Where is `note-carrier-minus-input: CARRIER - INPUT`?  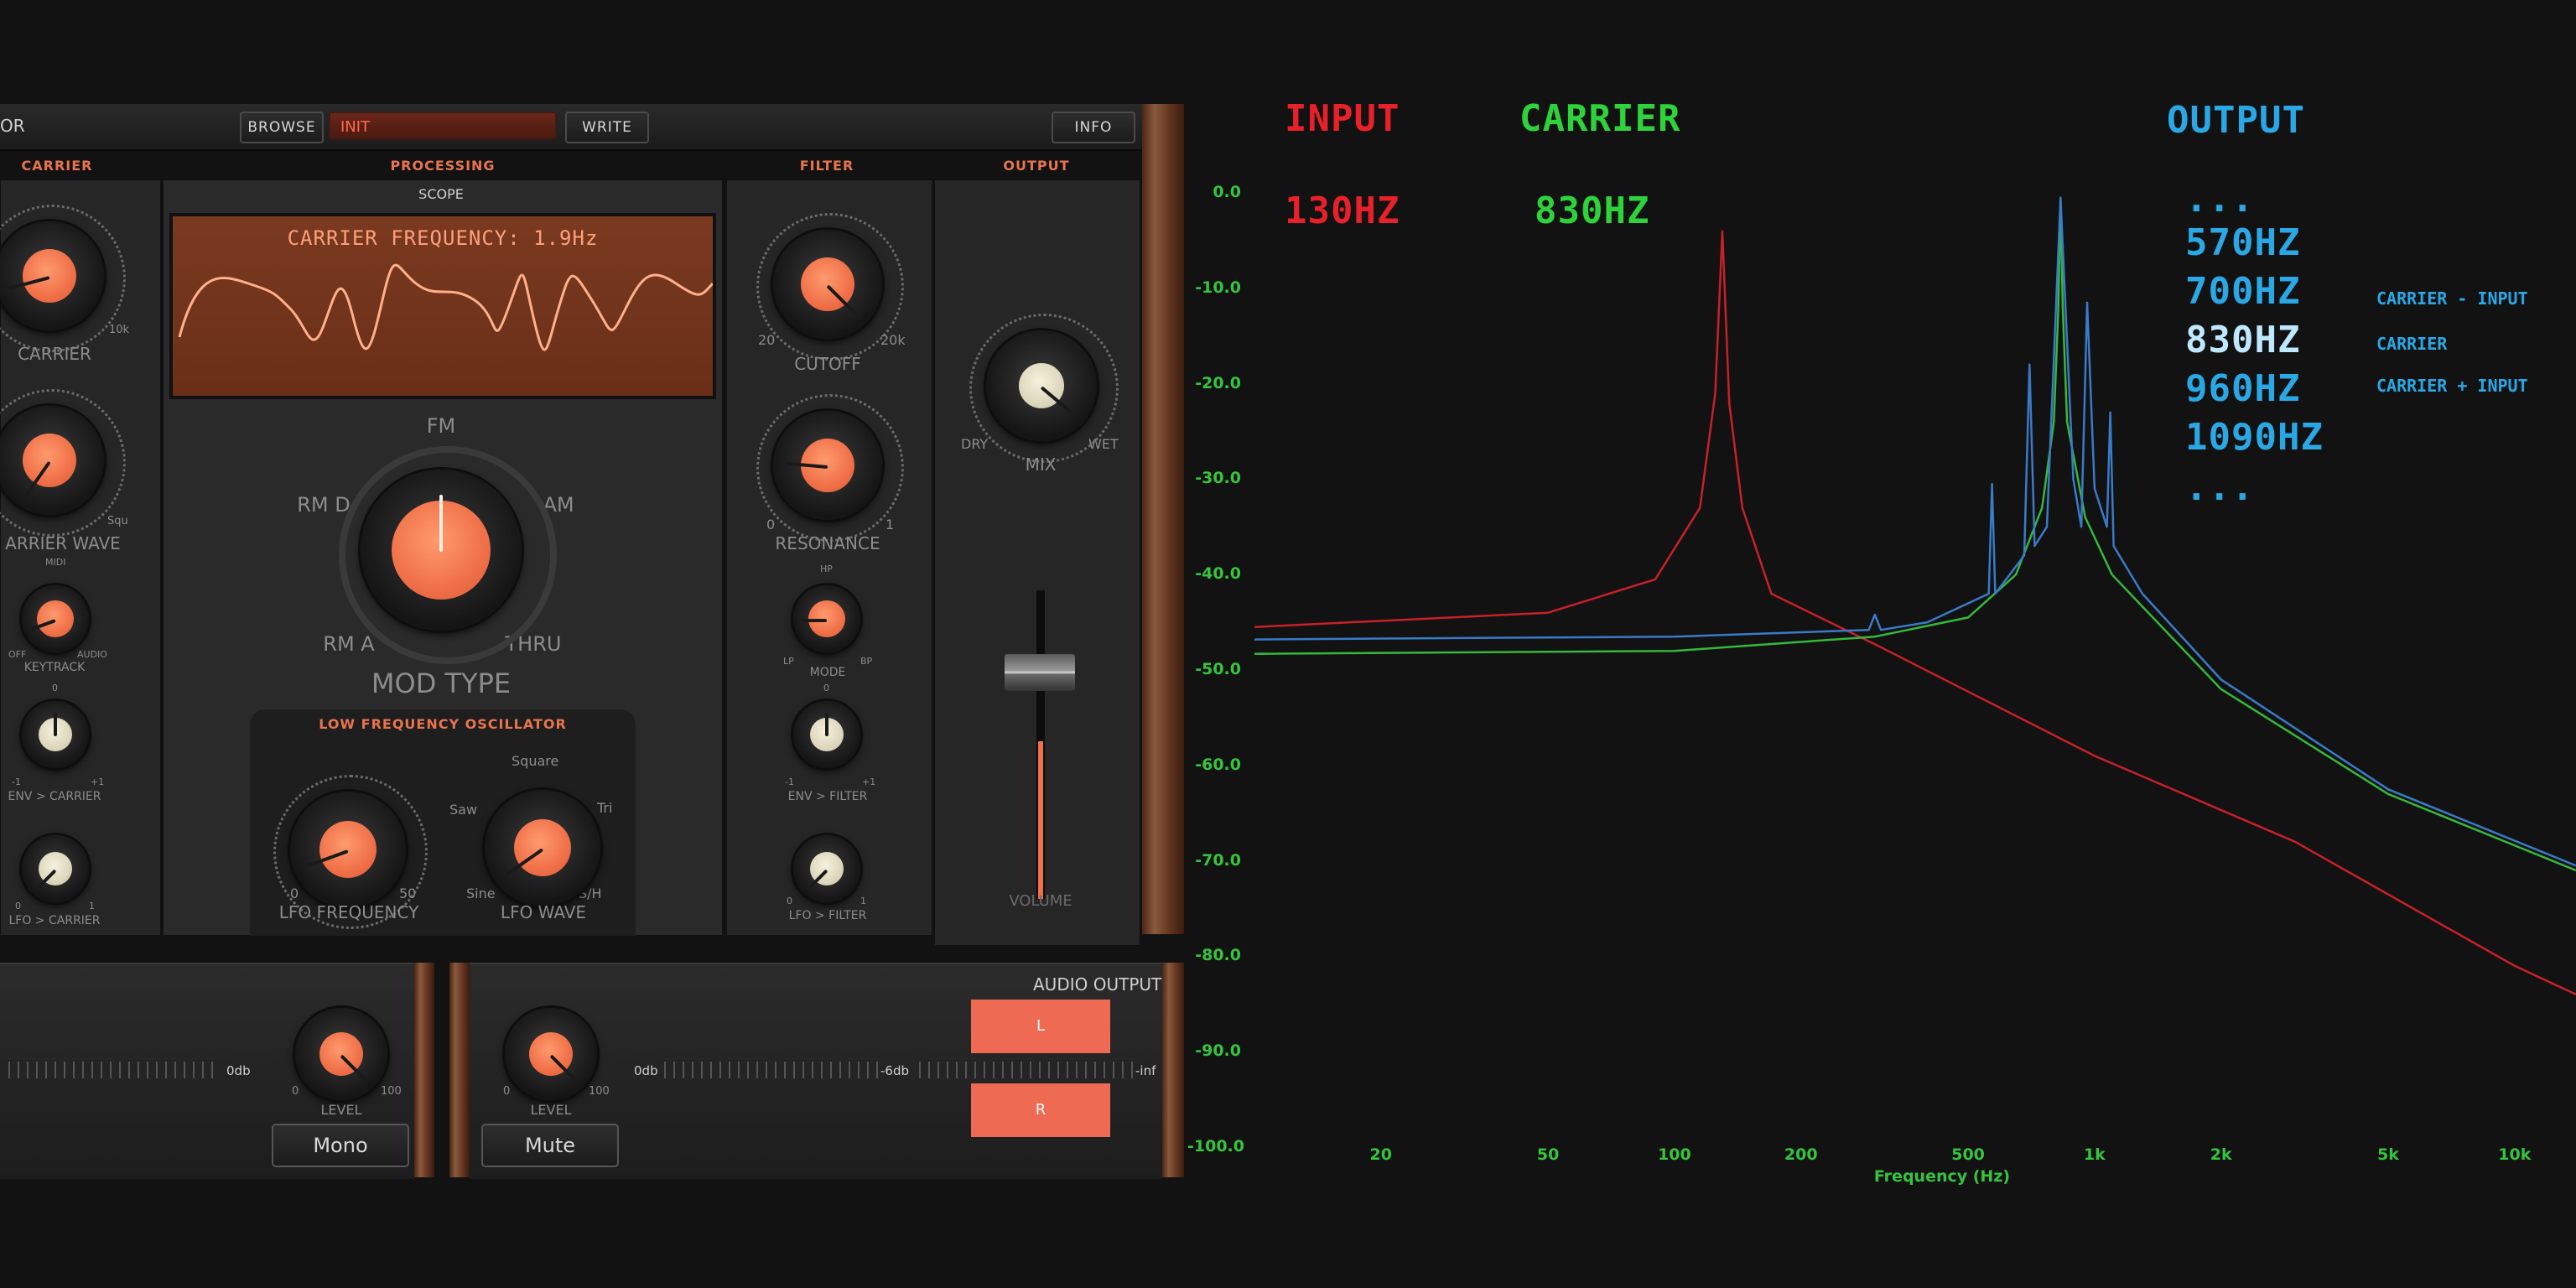 note-carrier-minus-input: CARRIER - INPUT is located at coordinates (2452, 298).